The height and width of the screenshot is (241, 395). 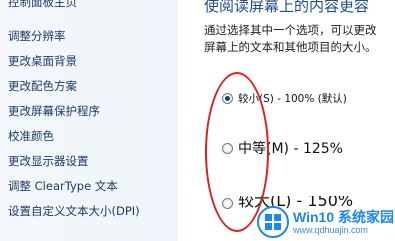 I want to click on sidebar-item-custom-dpi: 设置自定义文本大小(DPI), so click(x=74, y=211).